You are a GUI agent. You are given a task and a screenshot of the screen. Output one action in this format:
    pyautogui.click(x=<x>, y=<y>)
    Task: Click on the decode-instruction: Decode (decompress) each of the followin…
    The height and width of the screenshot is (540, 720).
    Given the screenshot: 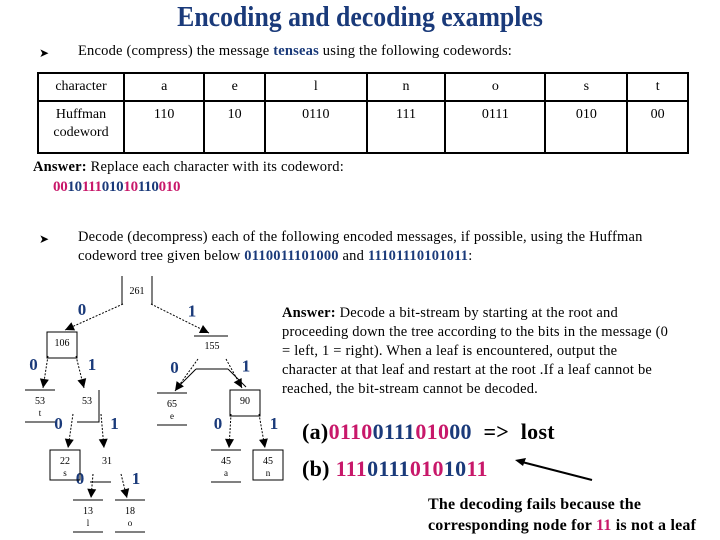 What is the action you would take?
    pyautogui.click(x=360, y=247)
    